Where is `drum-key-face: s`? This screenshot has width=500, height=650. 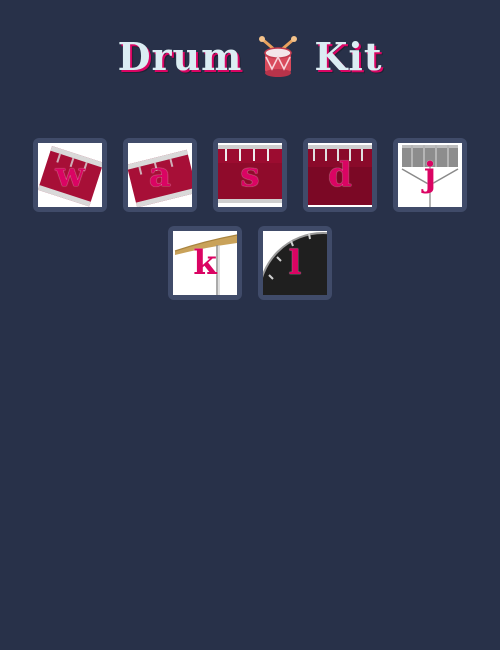 drum-key-face: s is located at coordinates (250, 175).